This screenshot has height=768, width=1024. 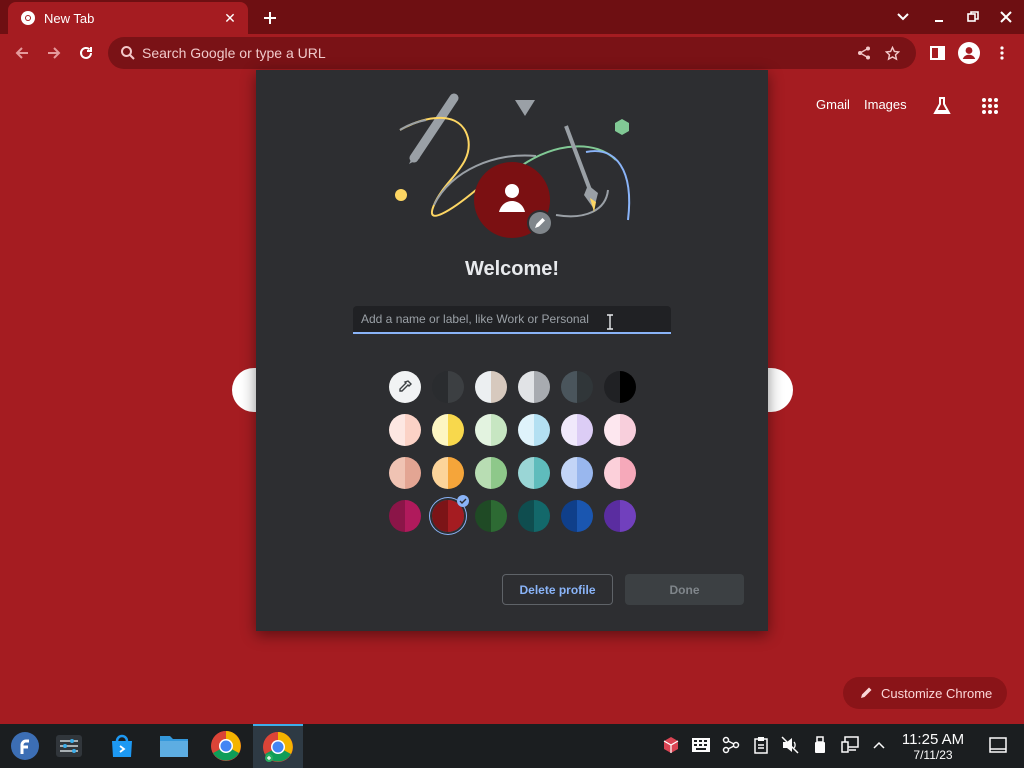 What do you see at coordinates (933, 739) in the screenshot?
I see `clock-time: 11:25 AM` at bounding box center [933, 739].